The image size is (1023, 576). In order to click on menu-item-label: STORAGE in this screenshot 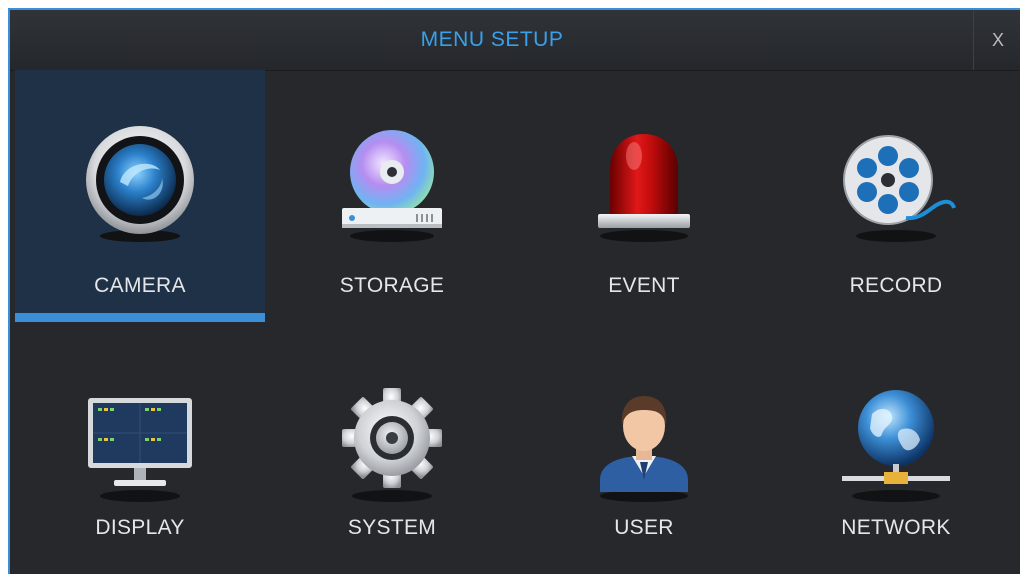, I will do `click(392, 285)`.